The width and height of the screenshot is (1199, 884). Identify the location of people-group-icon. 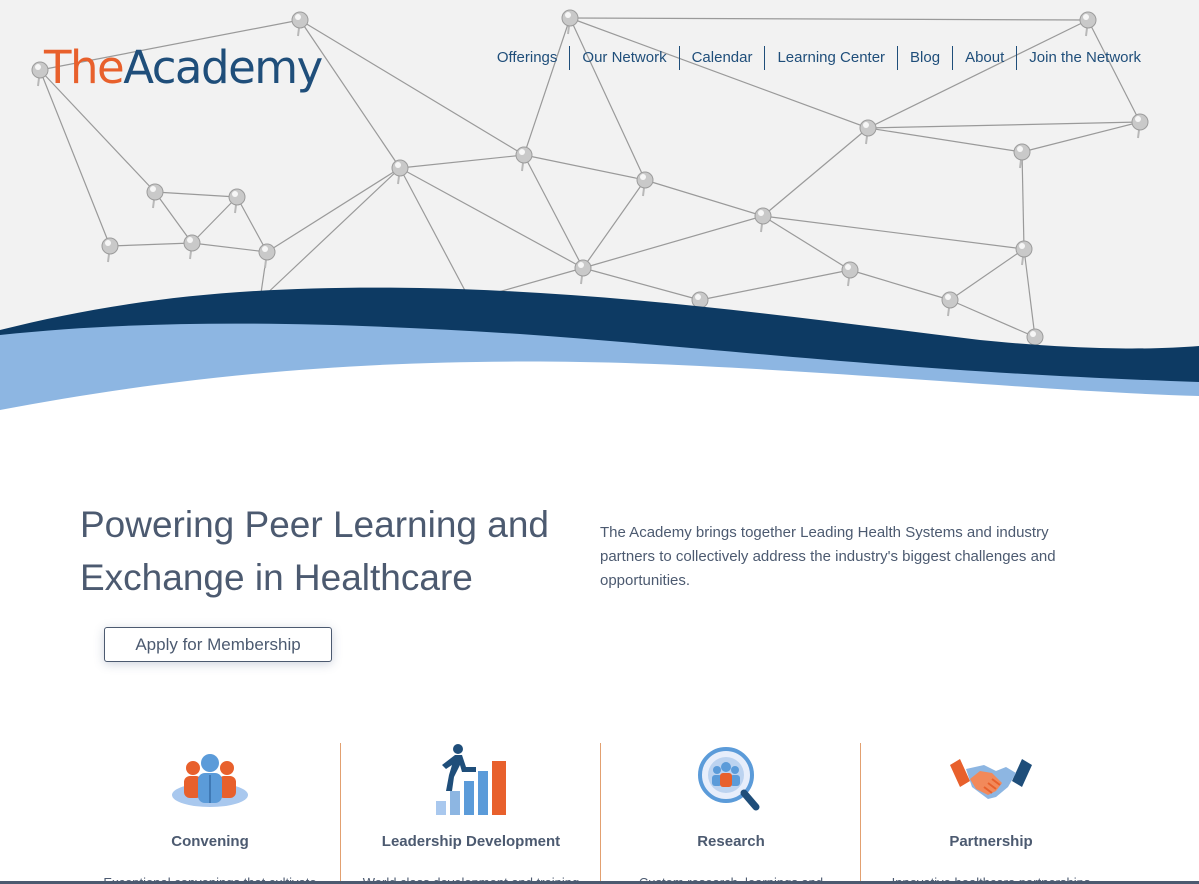
(210, 780).